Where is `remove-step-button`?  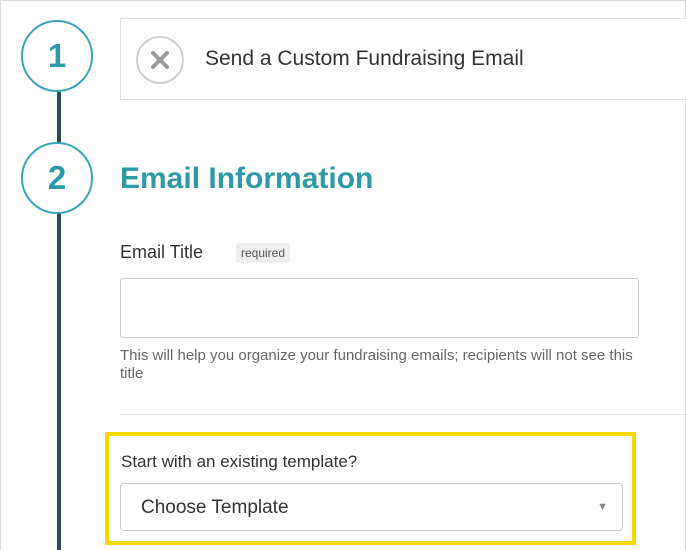
remove-step-button is located at coordinates (160, 60).